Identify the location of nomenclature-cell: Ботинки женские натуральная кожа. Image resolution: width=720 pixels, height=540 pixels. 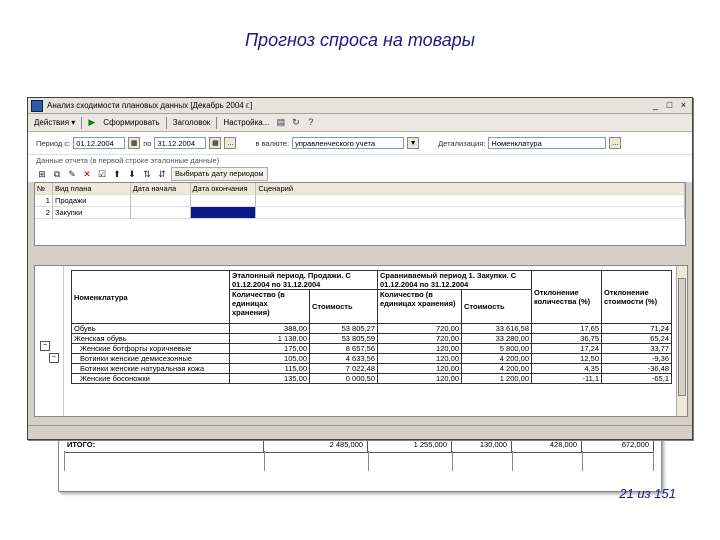
(150, 368).